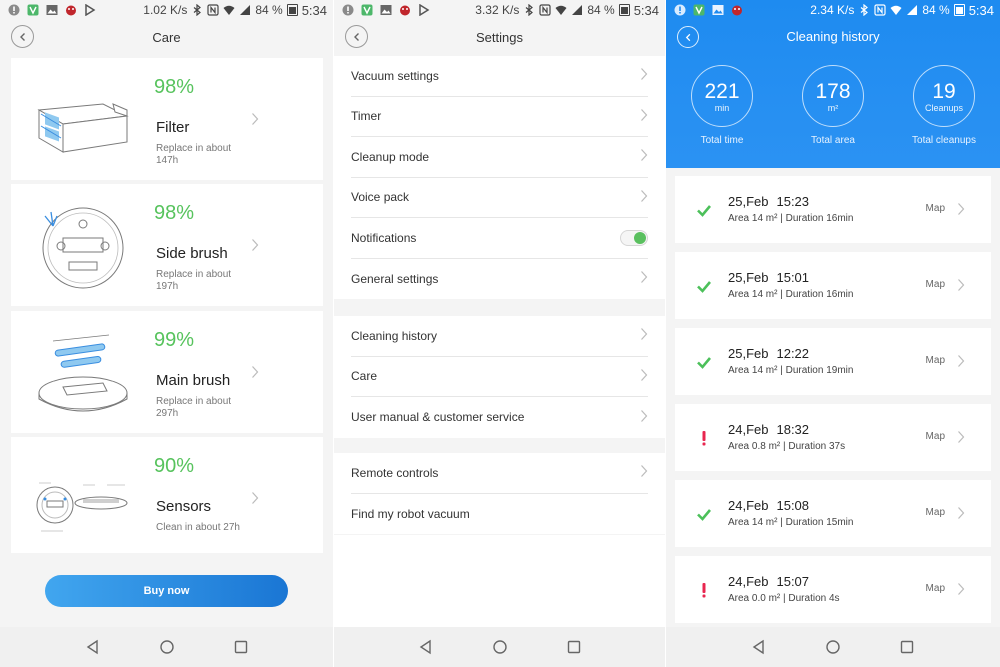 This screenshot has height=667, width=1000. Describe the element at coordinates (499, 514) in the screenshot. I see `settings-item-find-robot: Find my robot vacuum` at that location.